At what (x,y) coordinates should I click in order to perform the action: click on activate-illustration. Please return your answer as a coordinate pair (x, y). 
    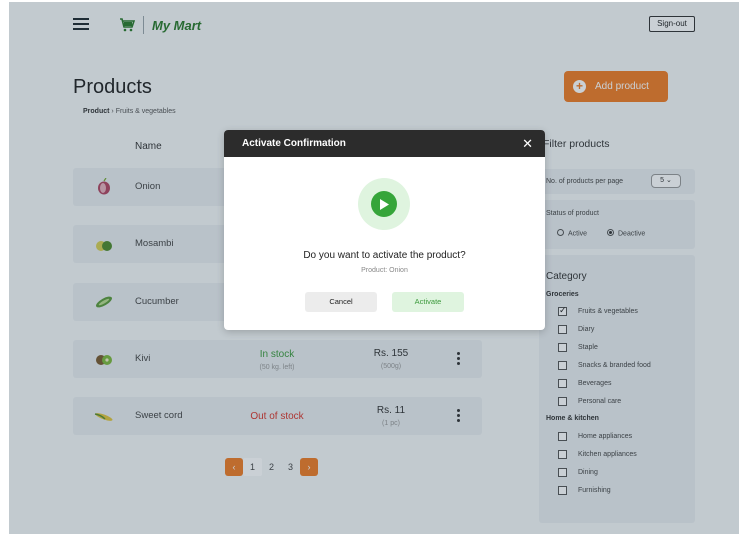
    Looking at the image, I should click on (384, 204).